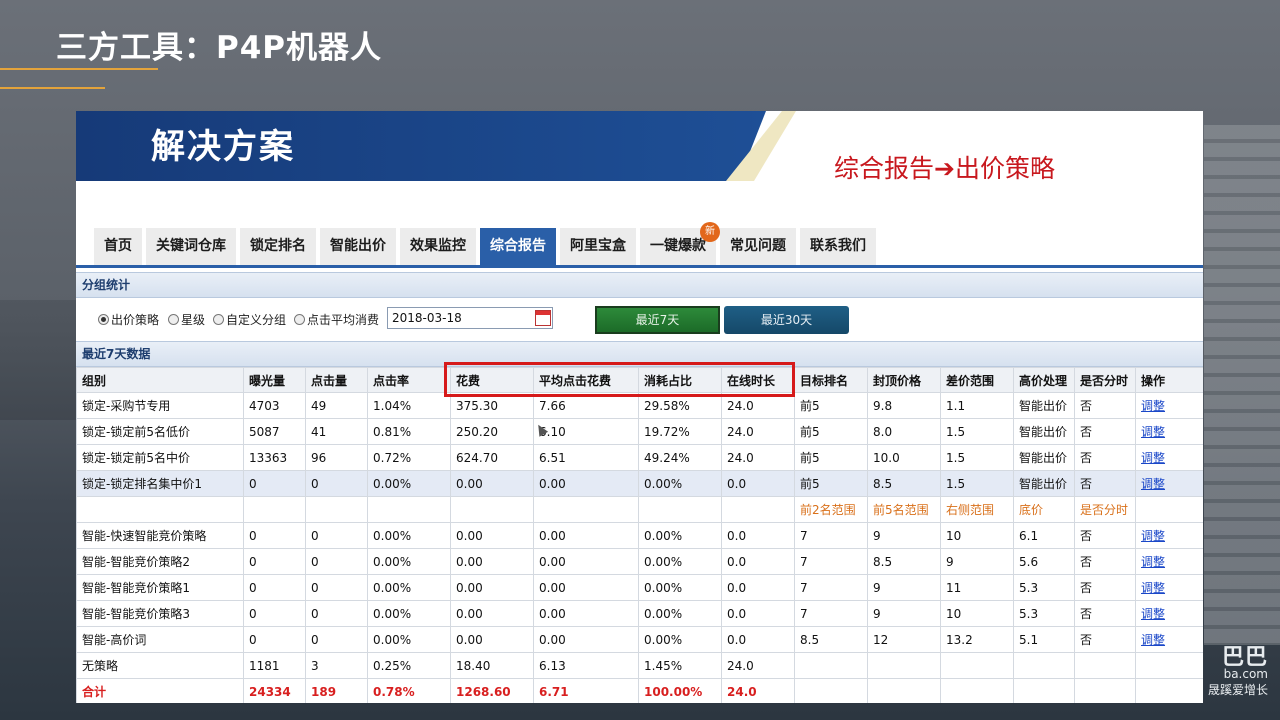  What do you see at coordinates (438, 246) in the screenshot?
I see `tab-effect-monitor: 效果监控` at bounding box center [438, 246].